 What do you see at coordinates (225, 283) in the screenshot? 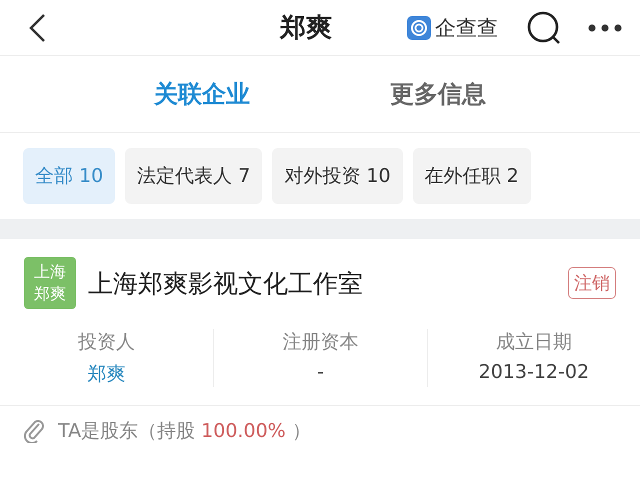
I see `company-name: 上海郑爽影视文化工作室` at bounding box center [225, 283].